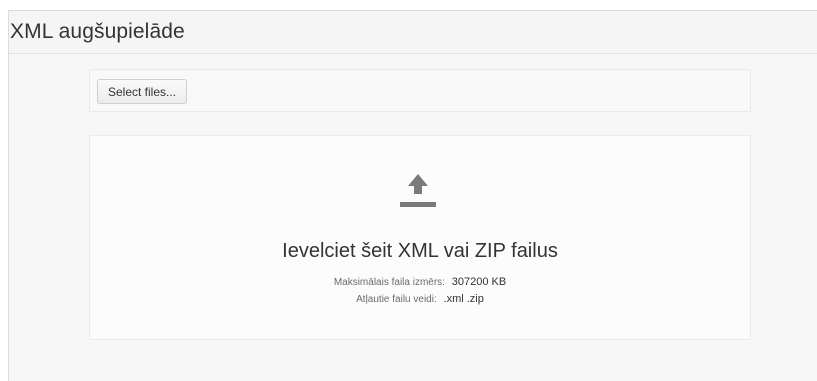 The image size is (817, 381). I want to click on allowed-file-types-label: Atļautie failu veidi:, so click(396, 299).